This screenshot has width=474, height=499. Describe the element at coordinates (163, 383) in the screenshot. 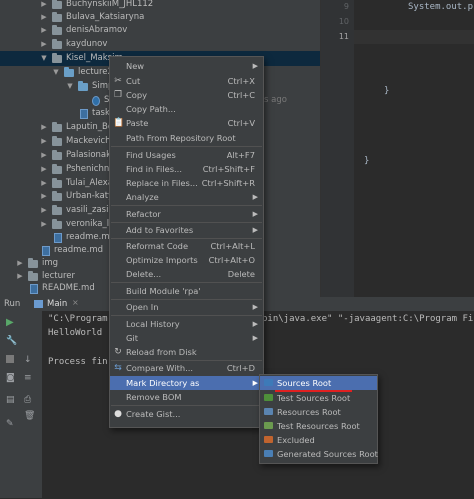

I see `menu-item-label: Mark Directory as` at that location.